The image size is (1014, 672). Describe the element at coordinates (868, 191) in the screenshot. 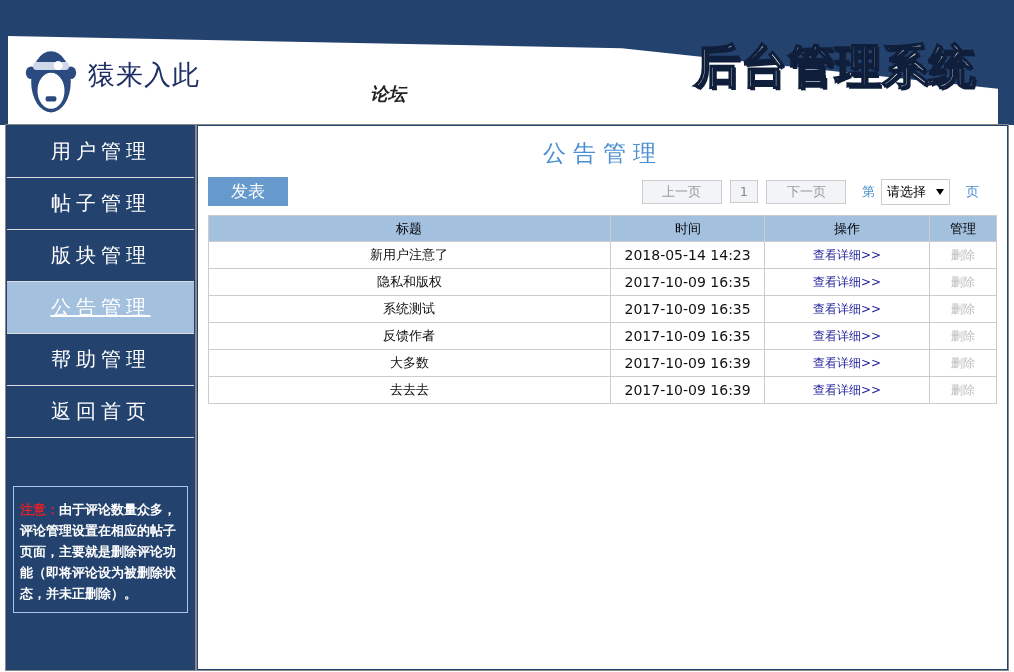

I see `page-prefix-label: 第` at that location.